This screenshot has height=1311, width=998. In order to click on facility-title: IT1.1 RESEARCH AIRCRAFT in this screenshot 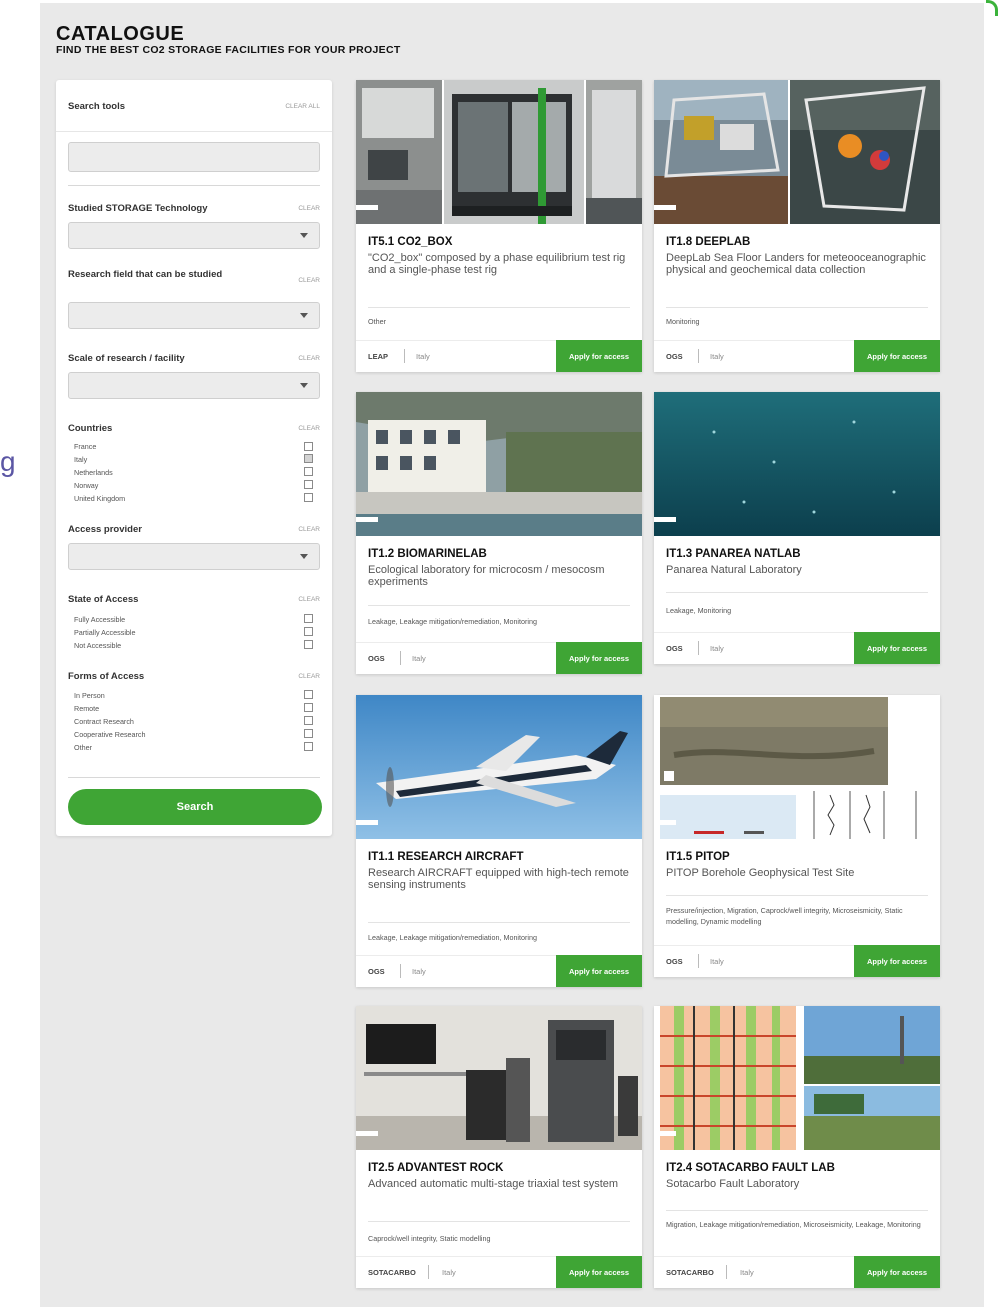, I will do `click(445, 857)`.